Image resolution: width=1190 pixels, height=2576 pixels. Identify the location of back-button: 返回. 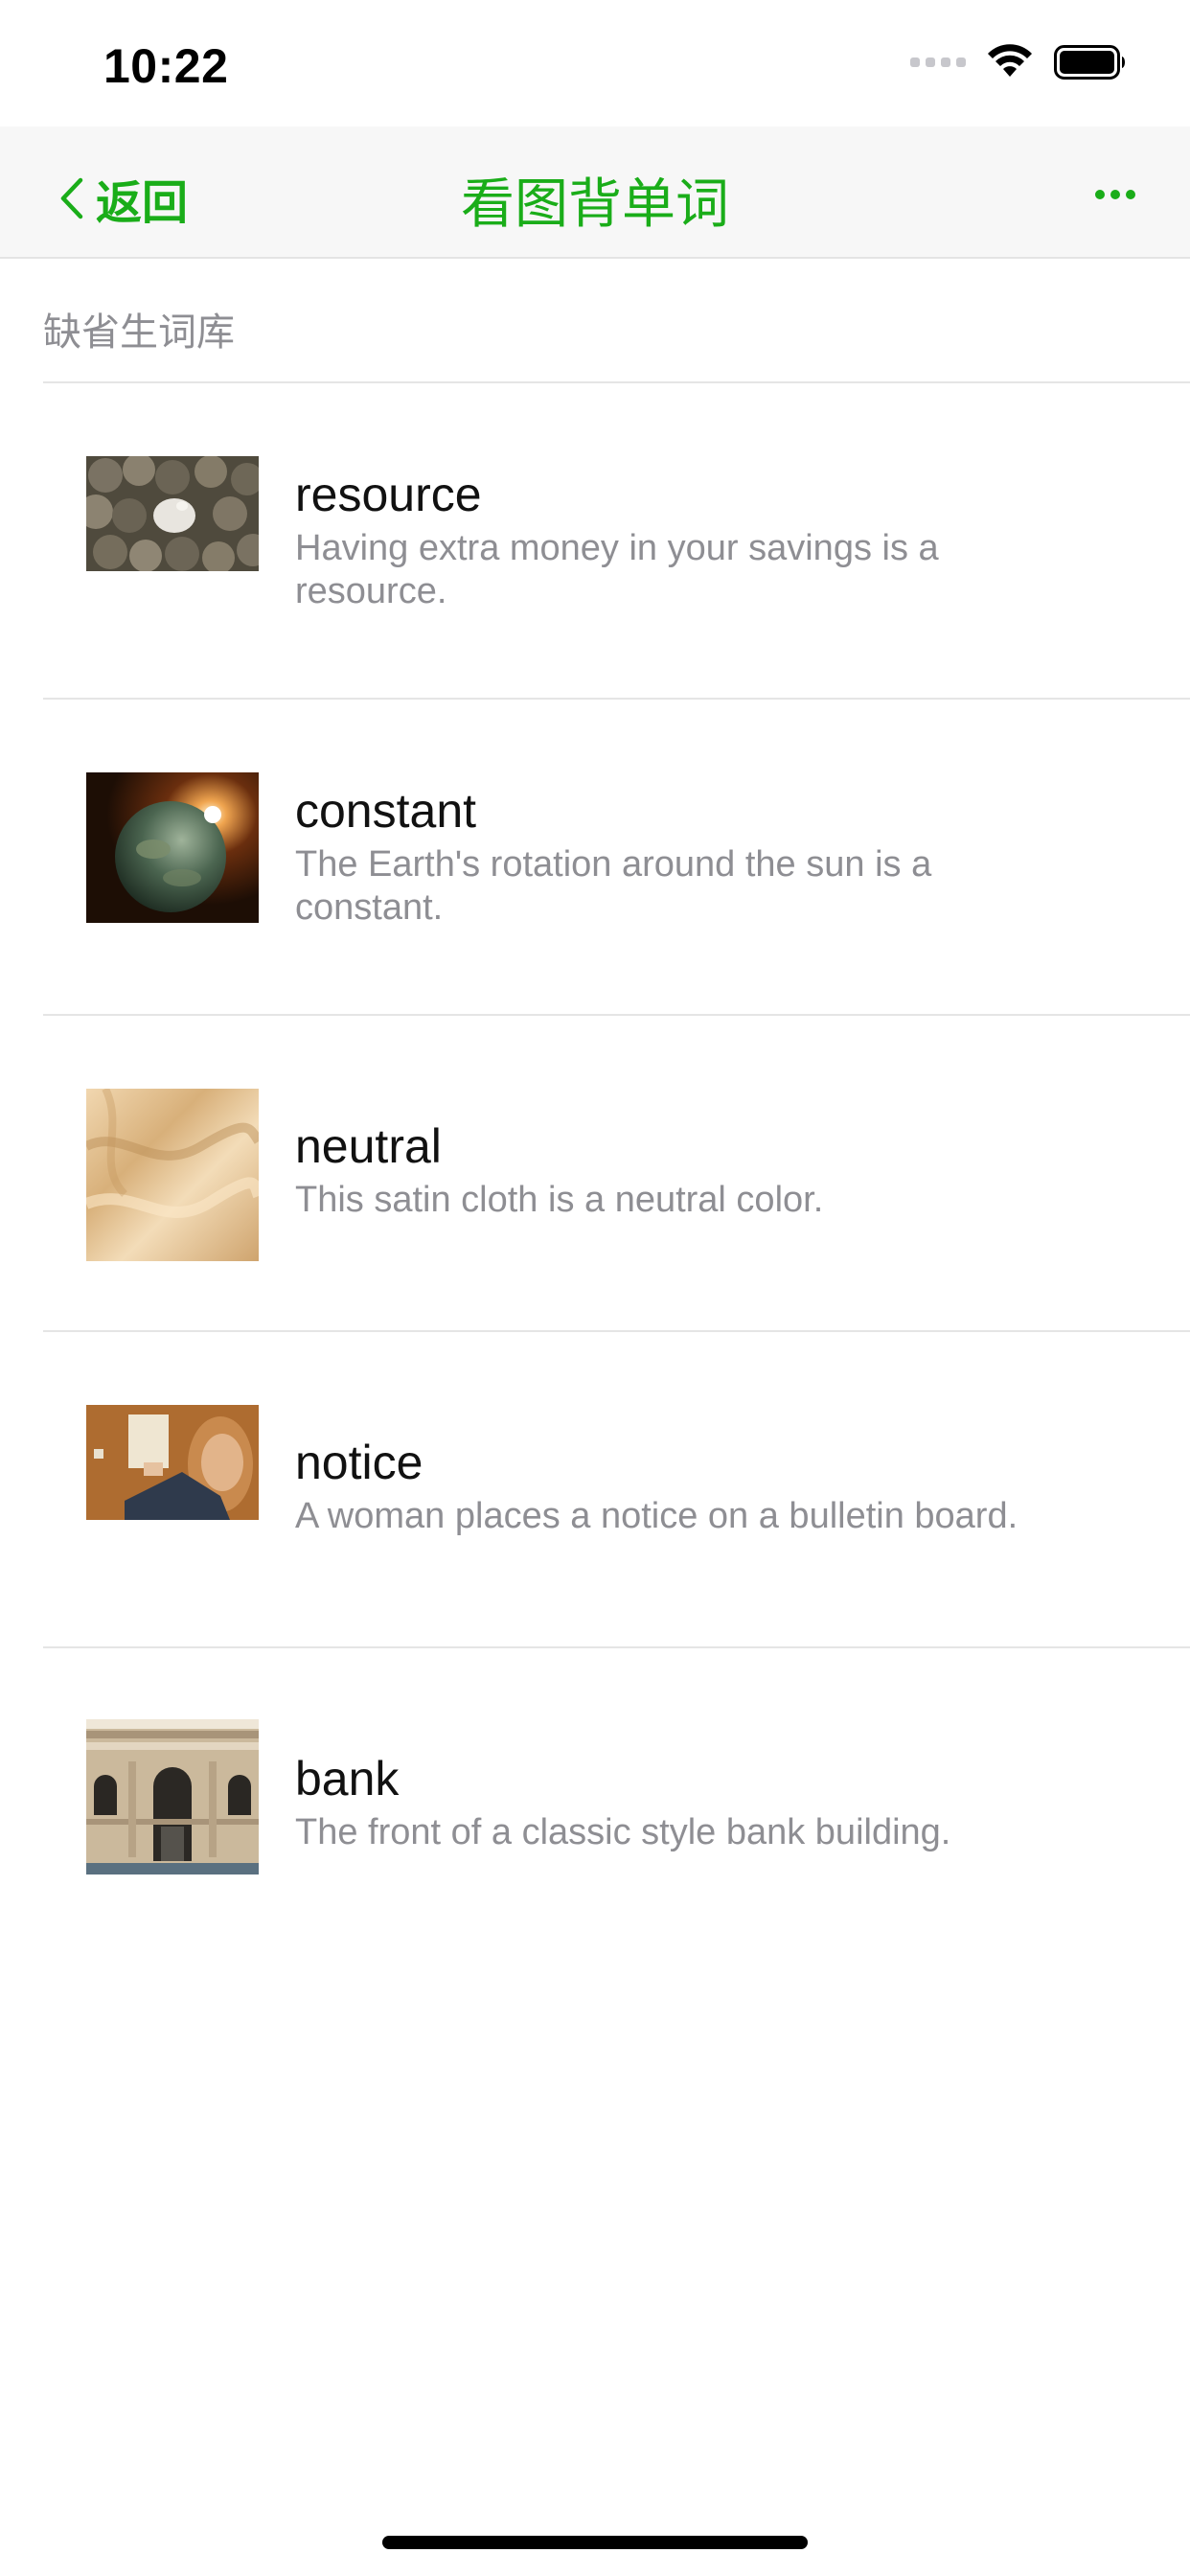
(123, 198).